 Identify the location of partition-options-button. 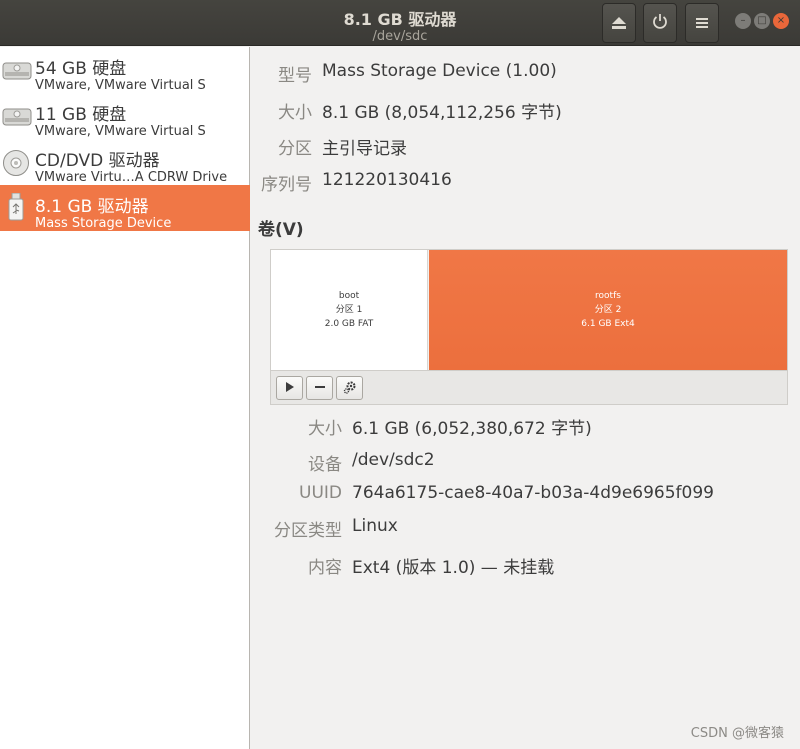
(349, 388).